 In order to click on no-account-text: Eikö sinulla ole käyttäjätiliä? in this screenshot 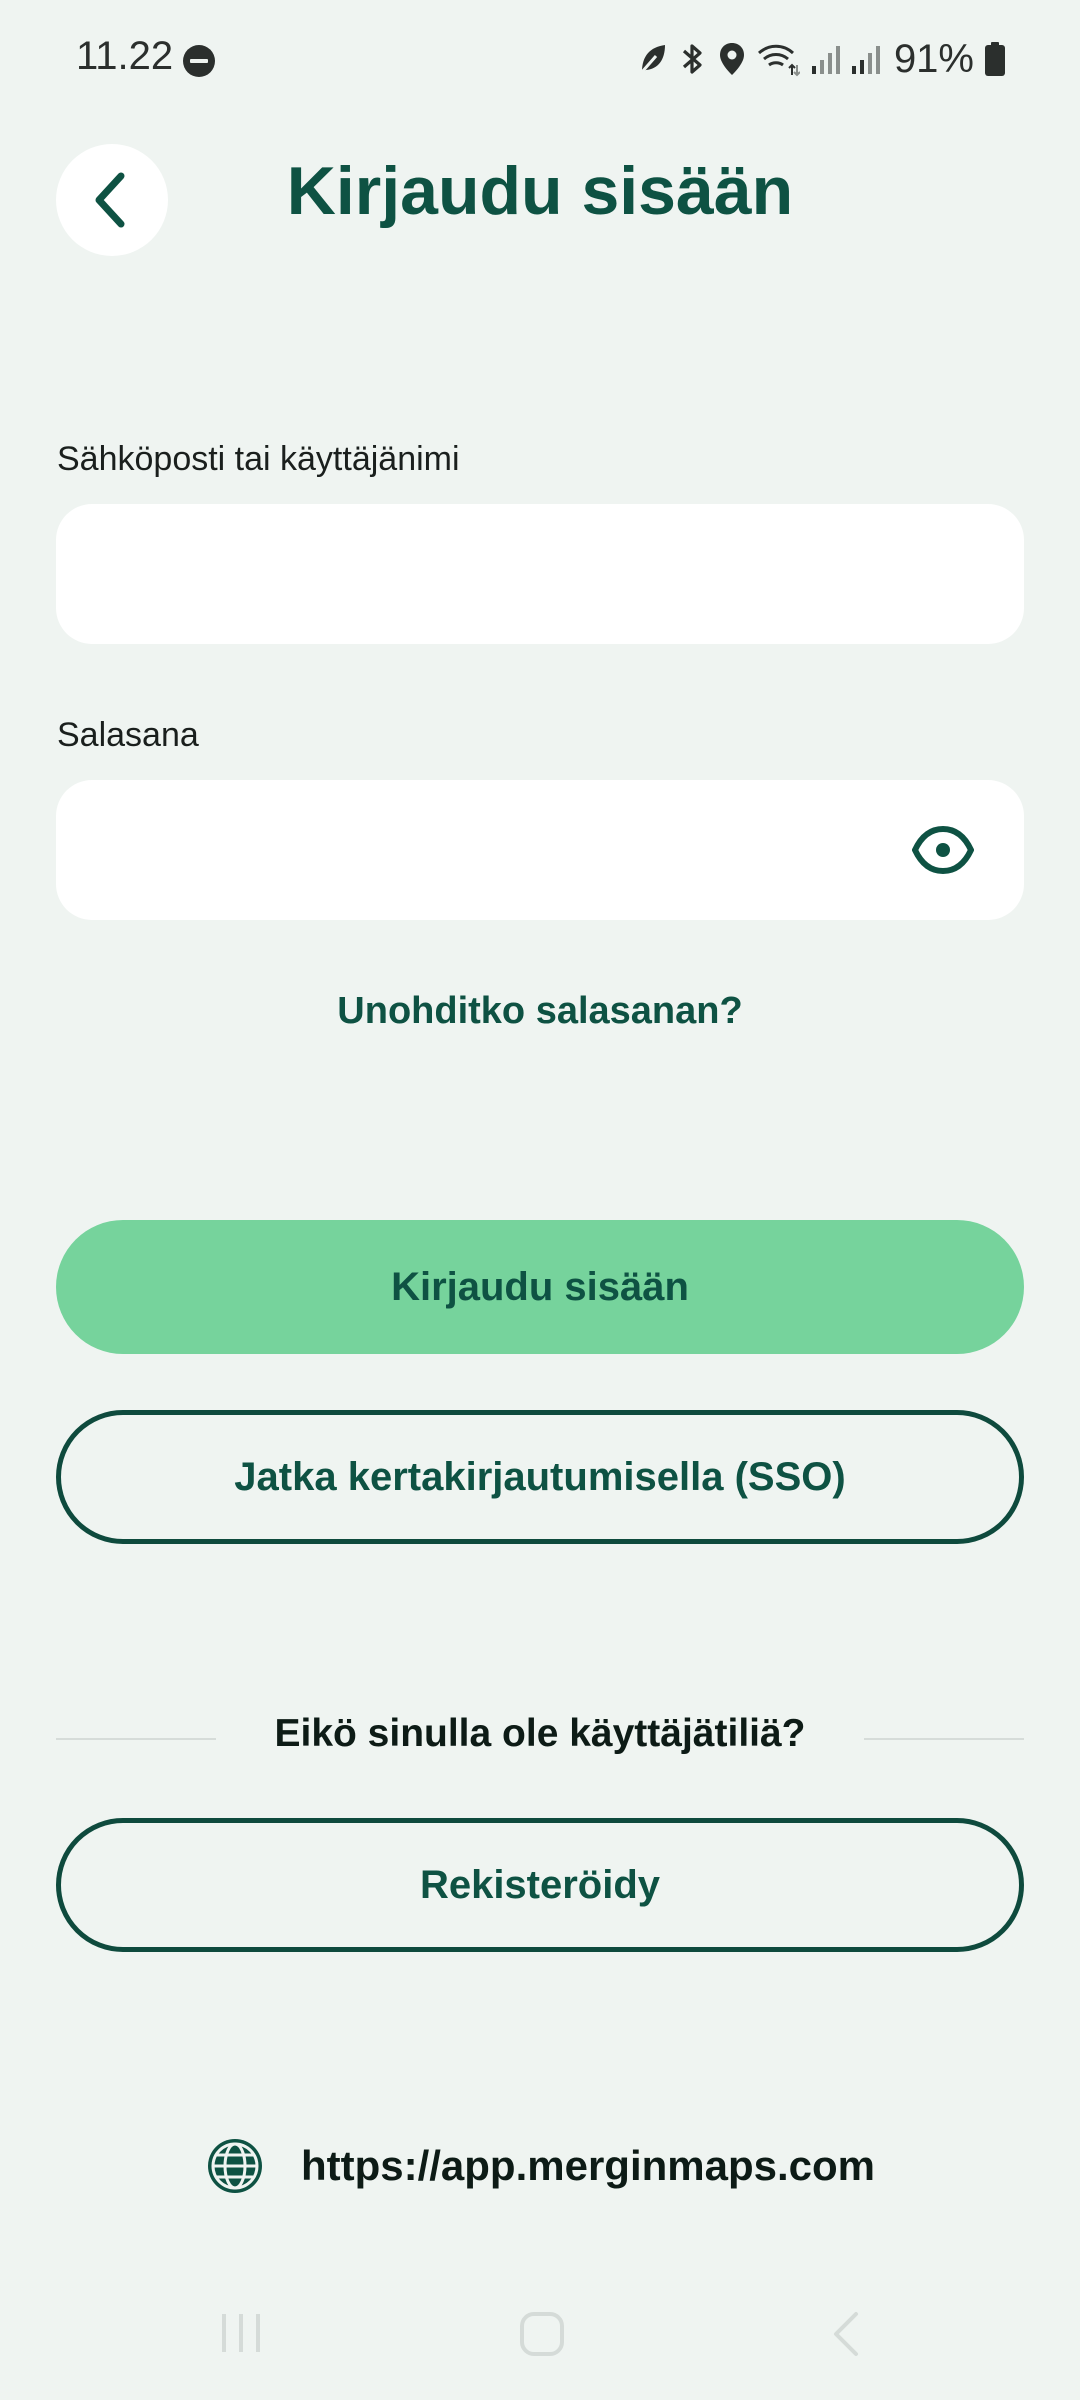, I will do `click(540, 1733)`.